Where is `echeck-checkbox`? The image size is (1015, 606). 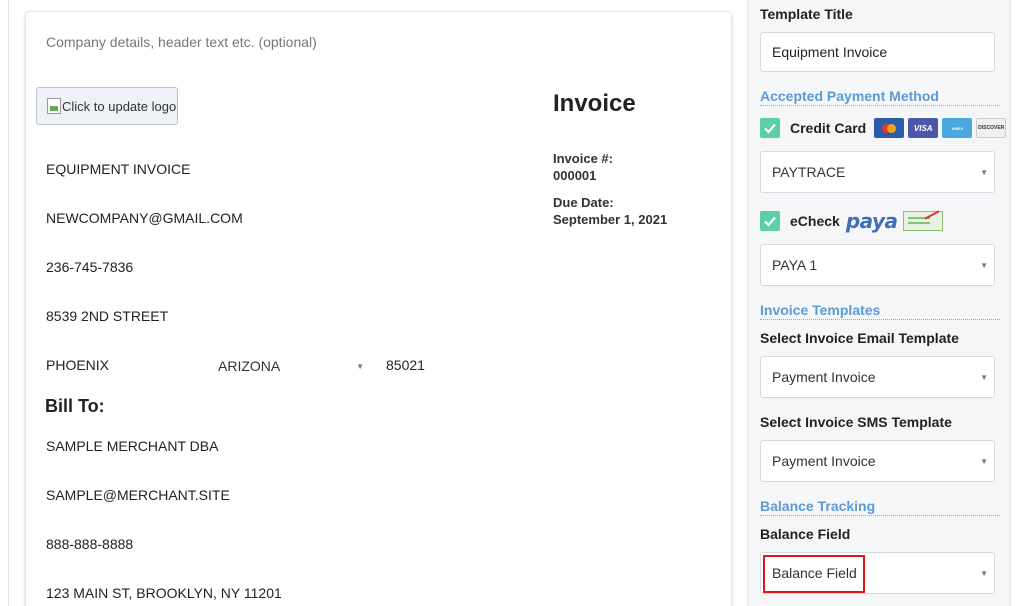 echeck-checkbox is located at coordinates (770, 221).